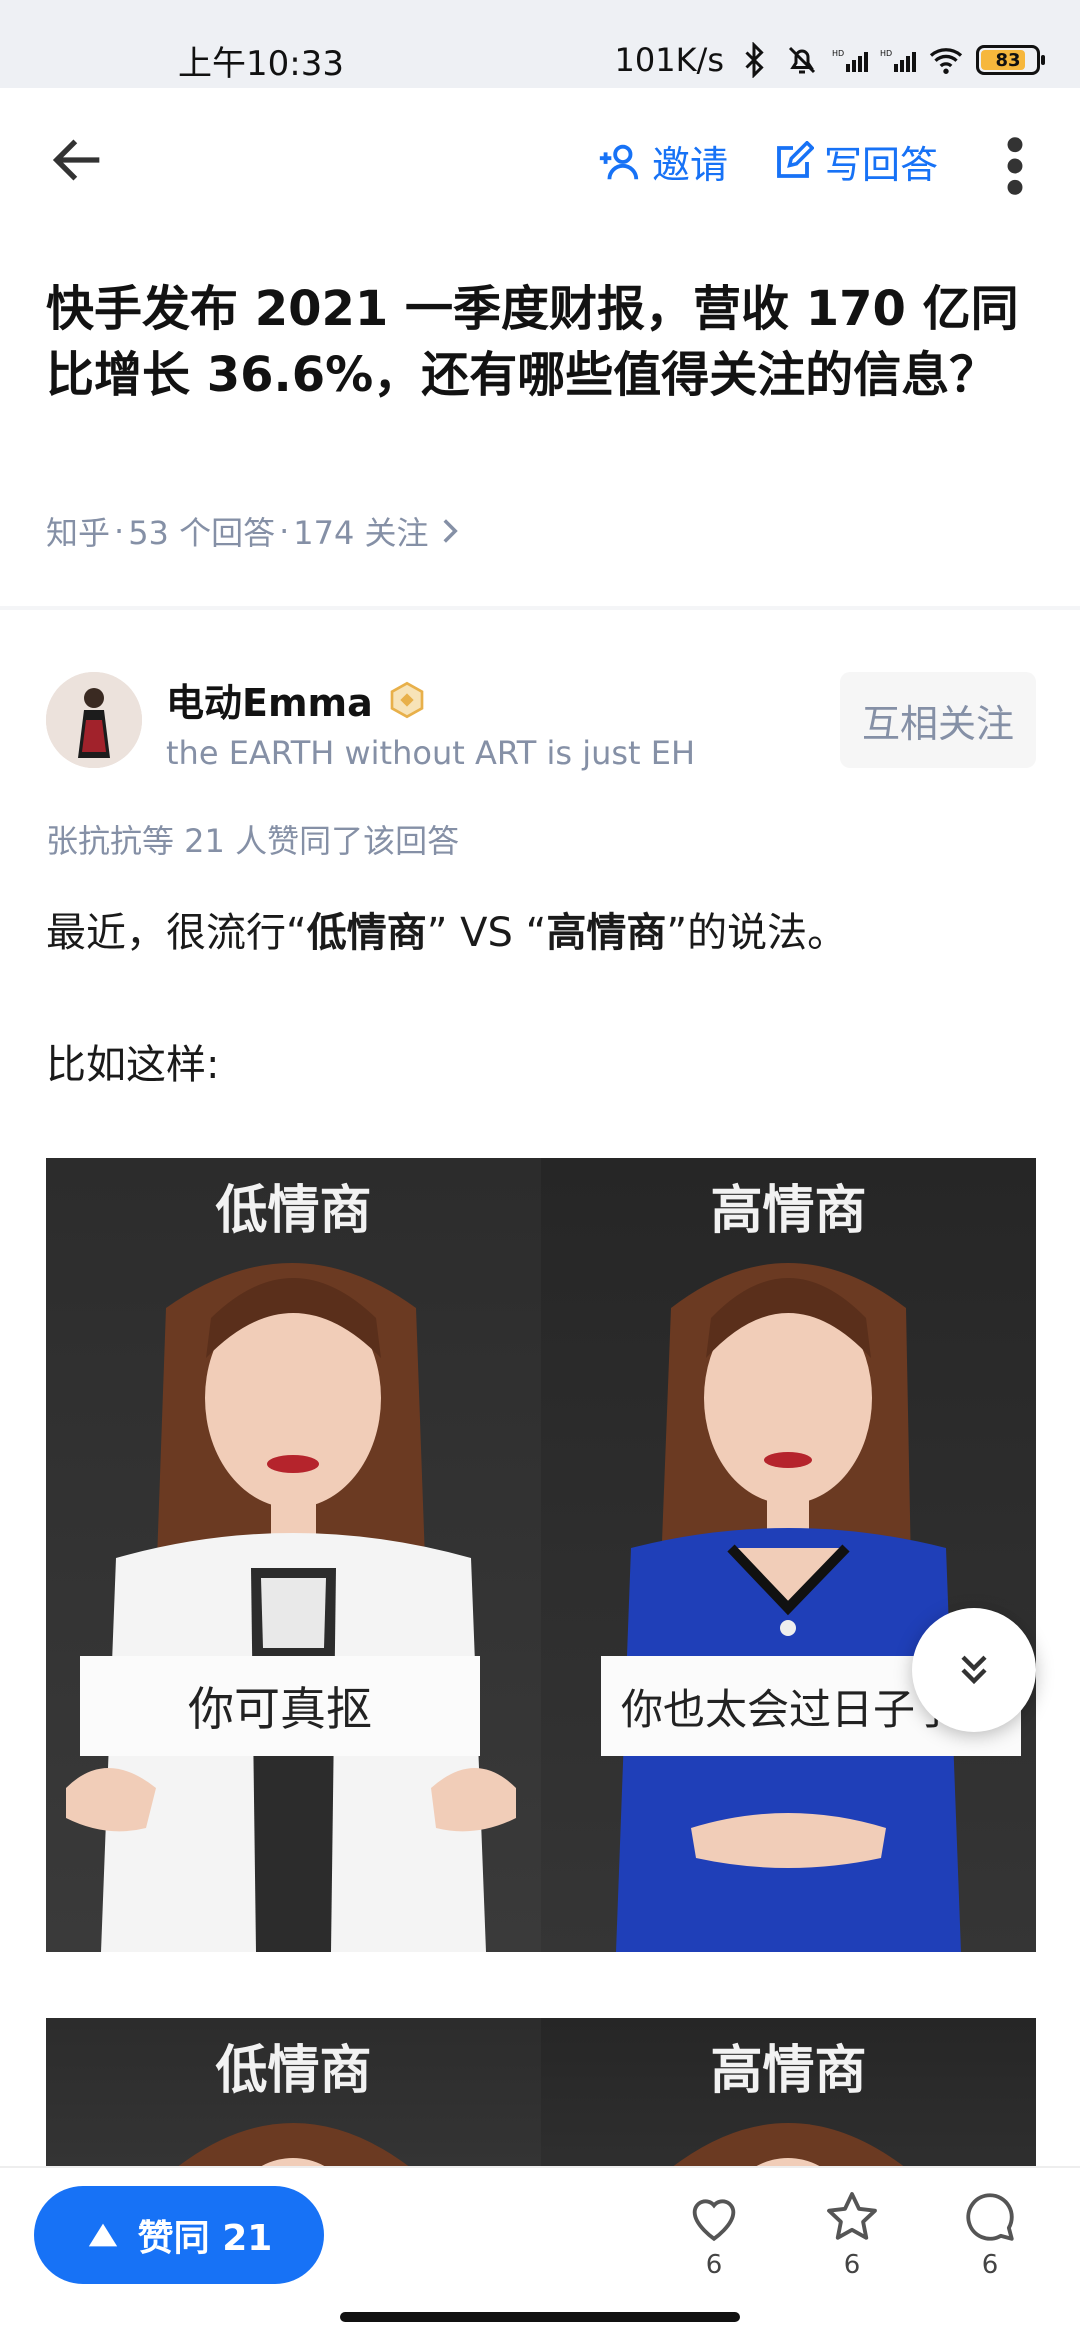 Image resolution: width=1080 pixels, height=2342 pixels. What do you see at coordinates (829, 60) in the screenshot?
I see `status-icons: 101K/s HD HD 83` at bounding box center [829, 60].